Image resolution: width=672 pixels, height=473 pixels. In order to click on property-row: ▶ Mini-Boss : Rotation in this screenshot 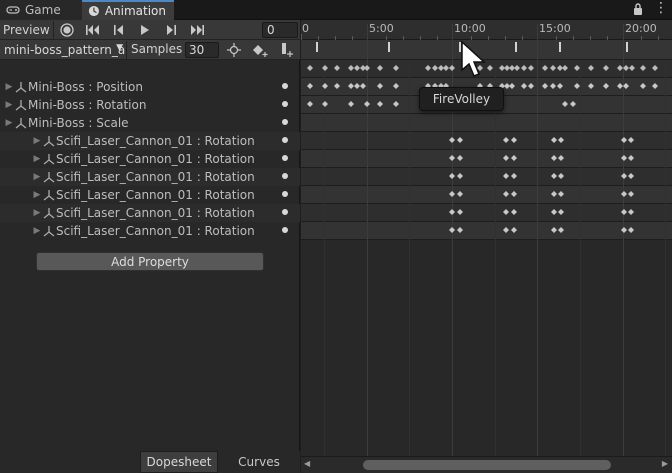, I will do `click(150, 105)`.